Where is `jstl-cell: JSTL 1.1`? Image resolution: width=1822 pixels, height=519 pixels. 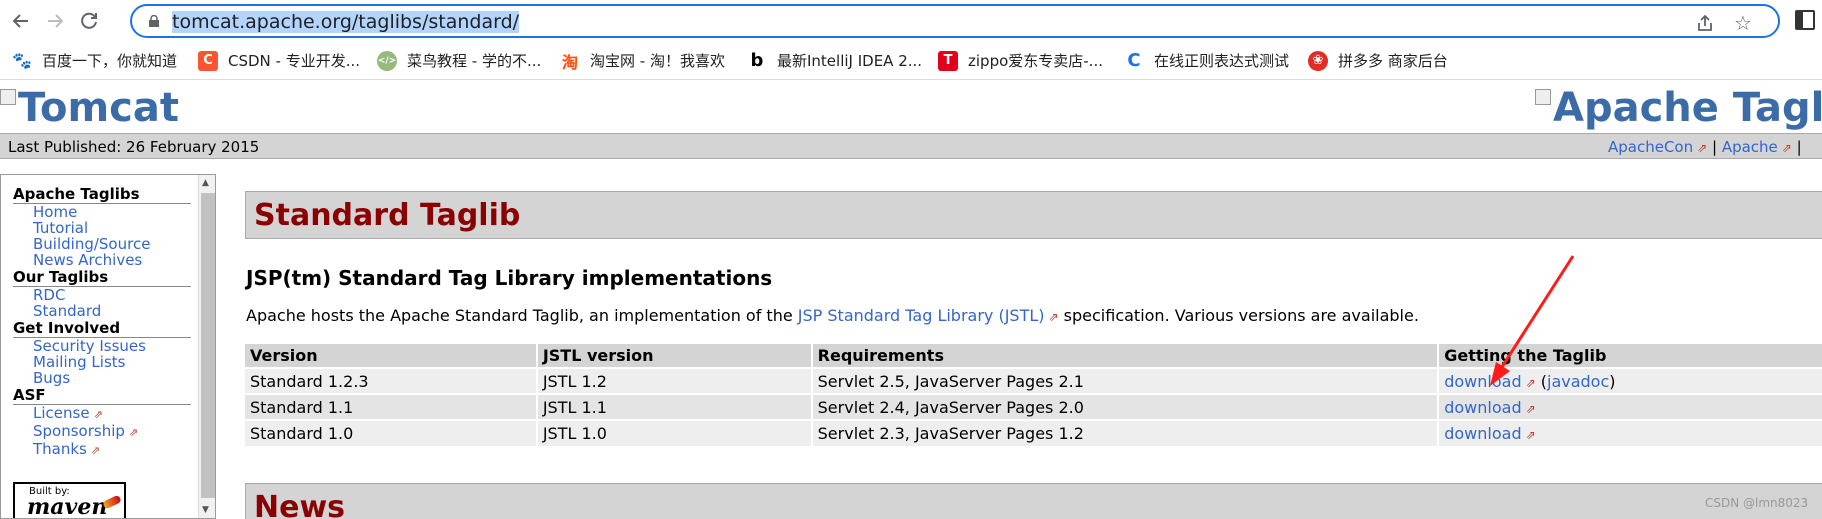
jstl-cell: JSTL 1.1 is located at coordinates (674, 406).